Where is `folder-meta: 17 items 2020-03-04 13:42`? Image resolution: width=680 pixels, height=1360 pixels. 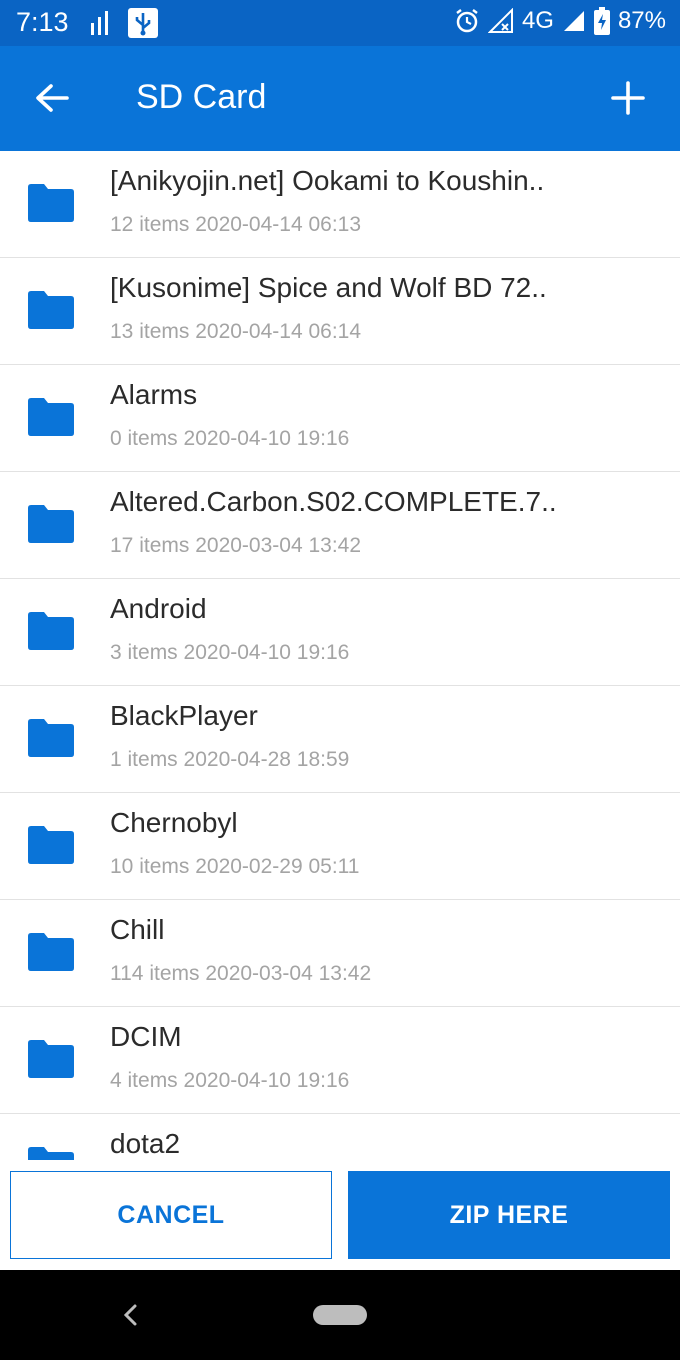 folder-meta: 17 items 2020-03-04 13:42 is located at coordinates (235, 546).